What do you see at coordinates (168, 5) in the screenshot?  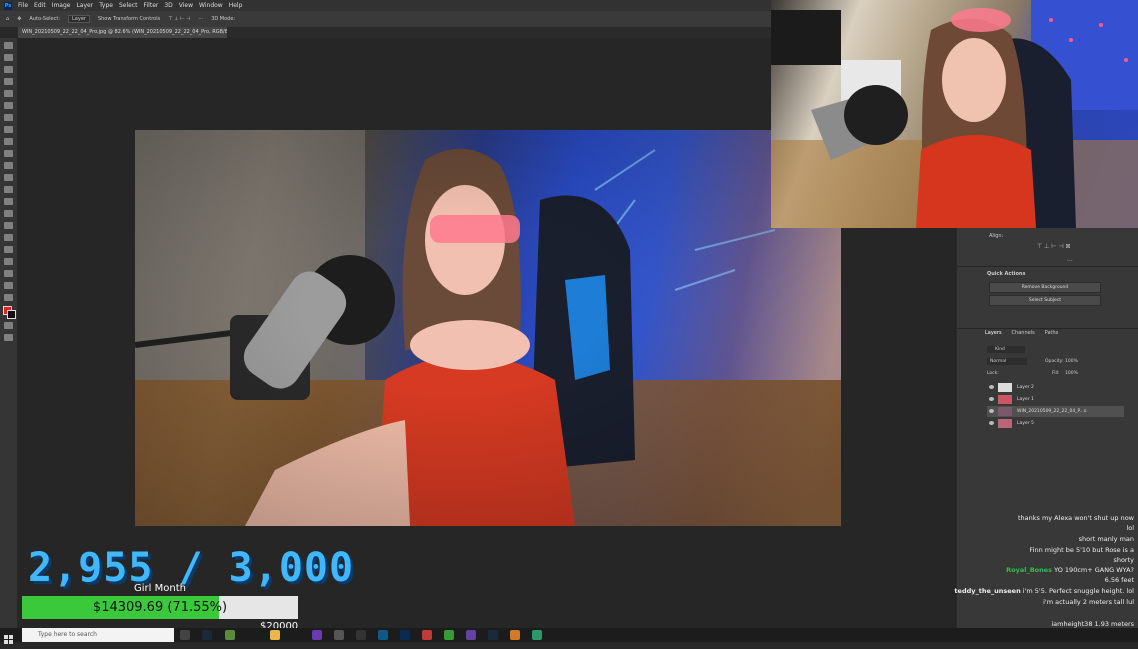 I see `menu-3d: 3D` at bounding box center [168, 5].